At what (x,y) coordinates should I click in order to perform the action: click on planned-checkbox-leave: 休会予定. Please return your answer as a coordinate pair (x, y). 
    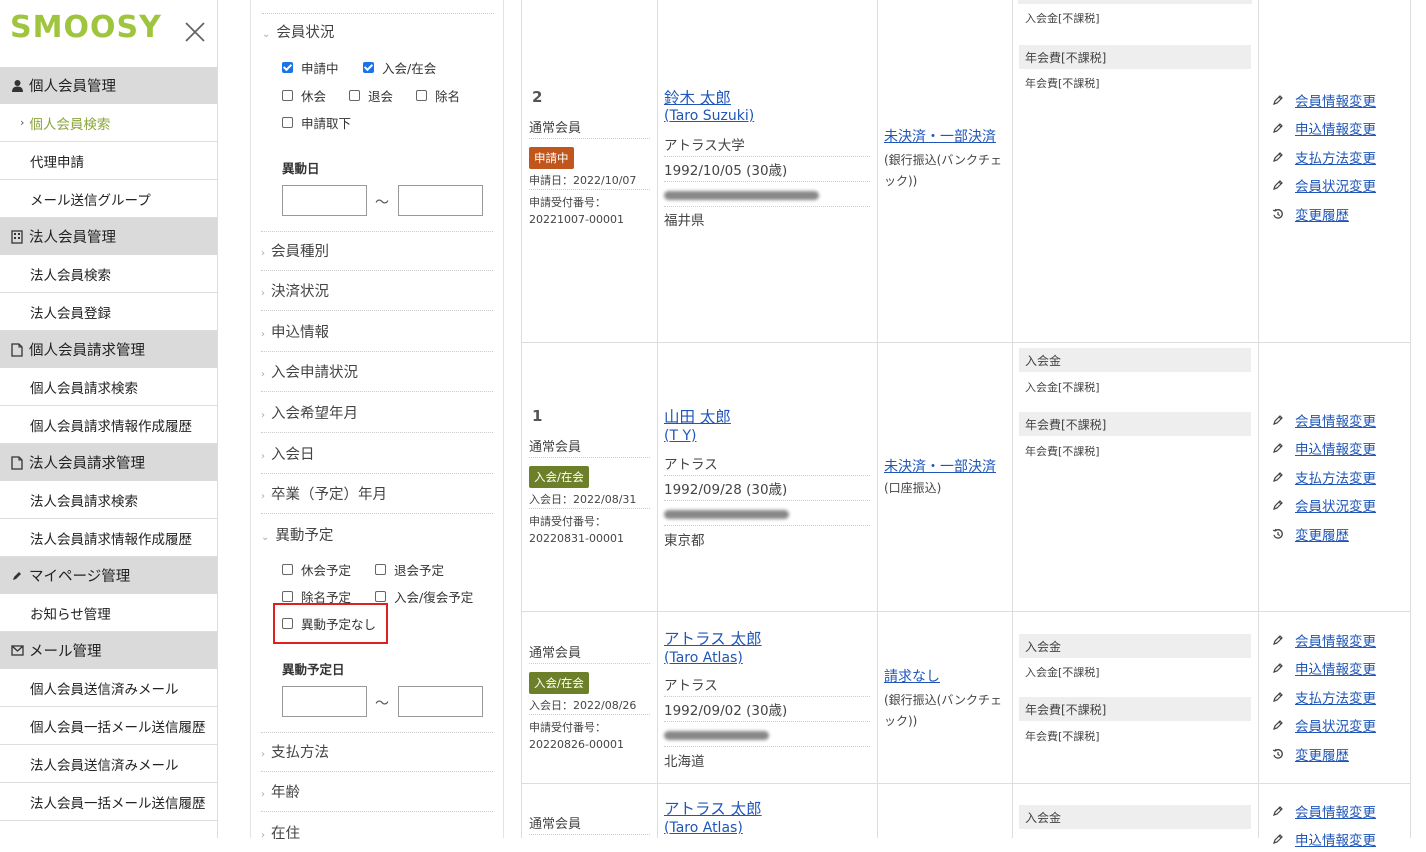
    Looking at the image, I should click on (316, 569).